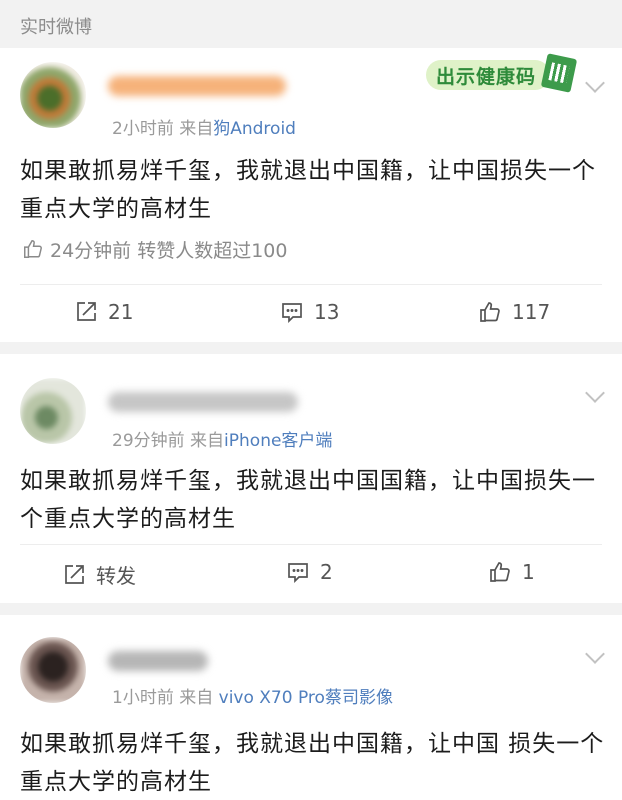 The height and width of the screenshot is (800, 622). I want to click on comment-count: 13, so click(327, 312).